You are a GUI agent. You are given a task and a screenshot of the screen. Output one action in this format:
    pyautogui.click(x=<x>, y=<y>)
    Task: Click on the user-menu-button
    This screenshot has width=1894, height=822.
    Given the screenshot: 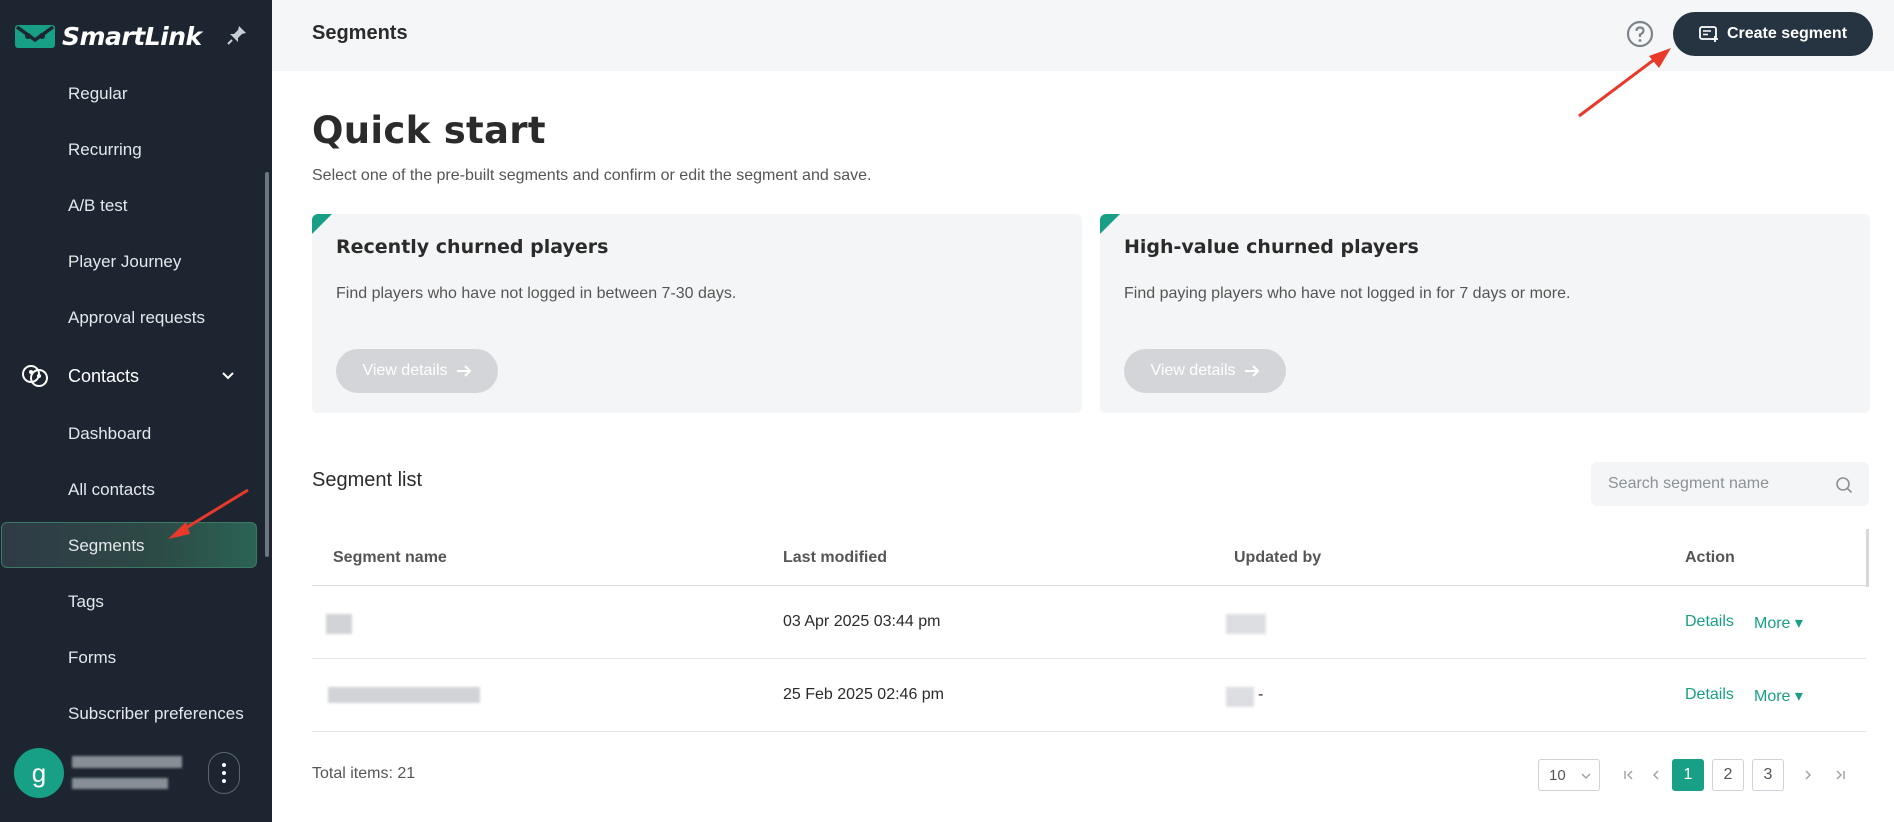 What is the action you would take?
    pyautogui.click(x=224, y=773)
    